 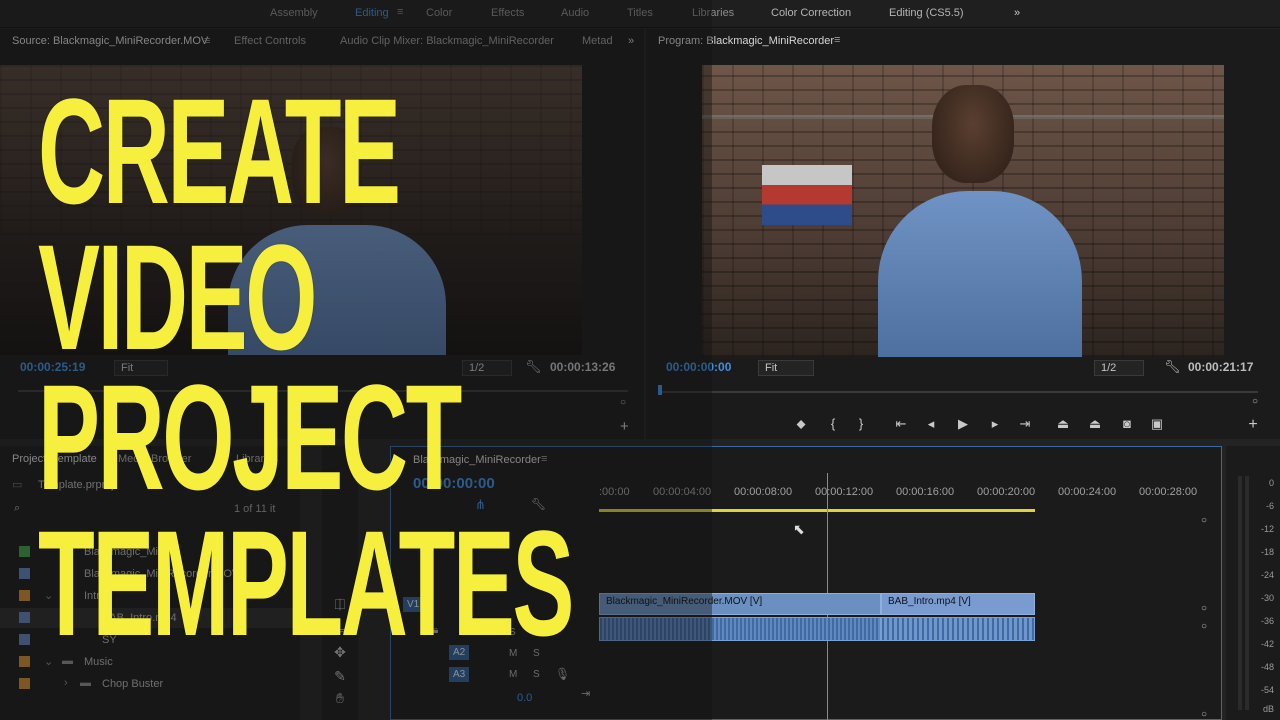 I want to click on video-clip: BAB_Intro.mp4 [V], so click(x=958, y=604).